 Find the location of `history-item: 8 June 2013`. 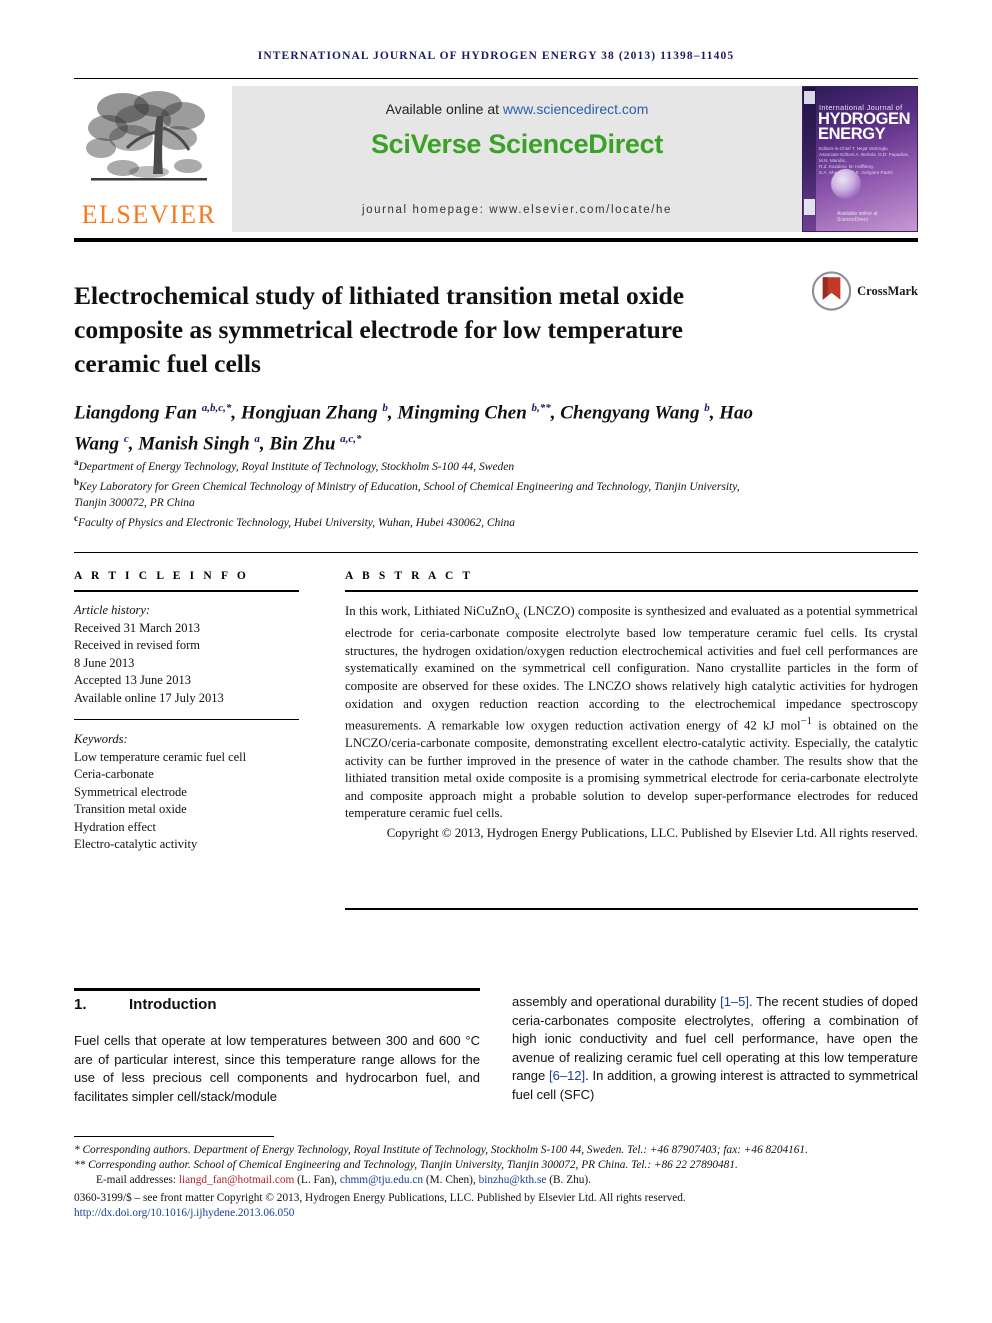

history-item: 8 June 2013 is located at coordinates (104, 662).